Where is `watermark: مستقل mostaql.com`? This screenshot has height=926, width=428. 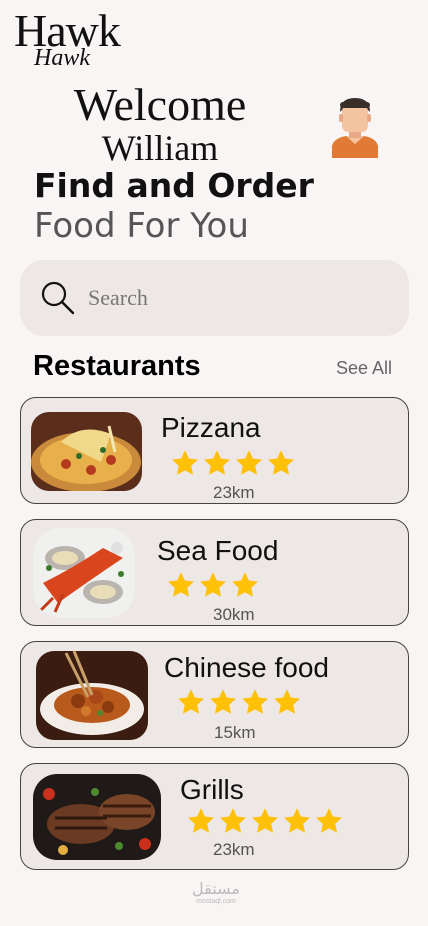
watermark: مستقل mostaql.com is located at coordinates (216, 893).